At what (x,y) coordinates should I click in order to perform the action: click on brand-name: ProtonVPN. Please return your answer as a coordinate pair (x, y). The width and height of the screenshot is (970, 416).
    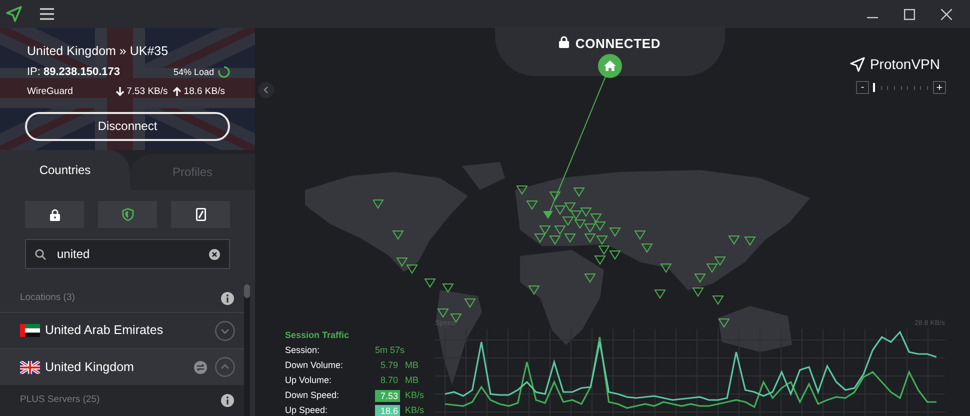
    Looking at the image, I should click on (905, 64).